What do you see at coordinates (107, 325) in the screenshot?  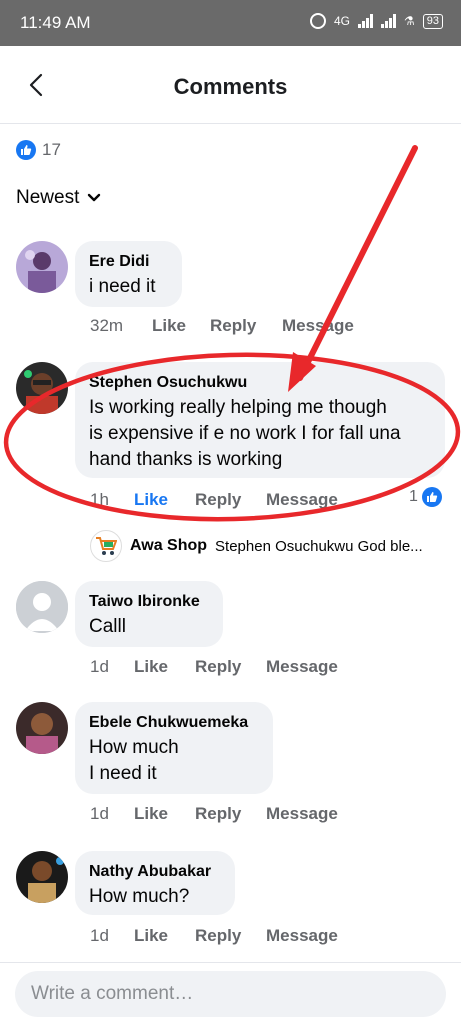 I see `comment-time: 32m` at bounding box center [107, 325].